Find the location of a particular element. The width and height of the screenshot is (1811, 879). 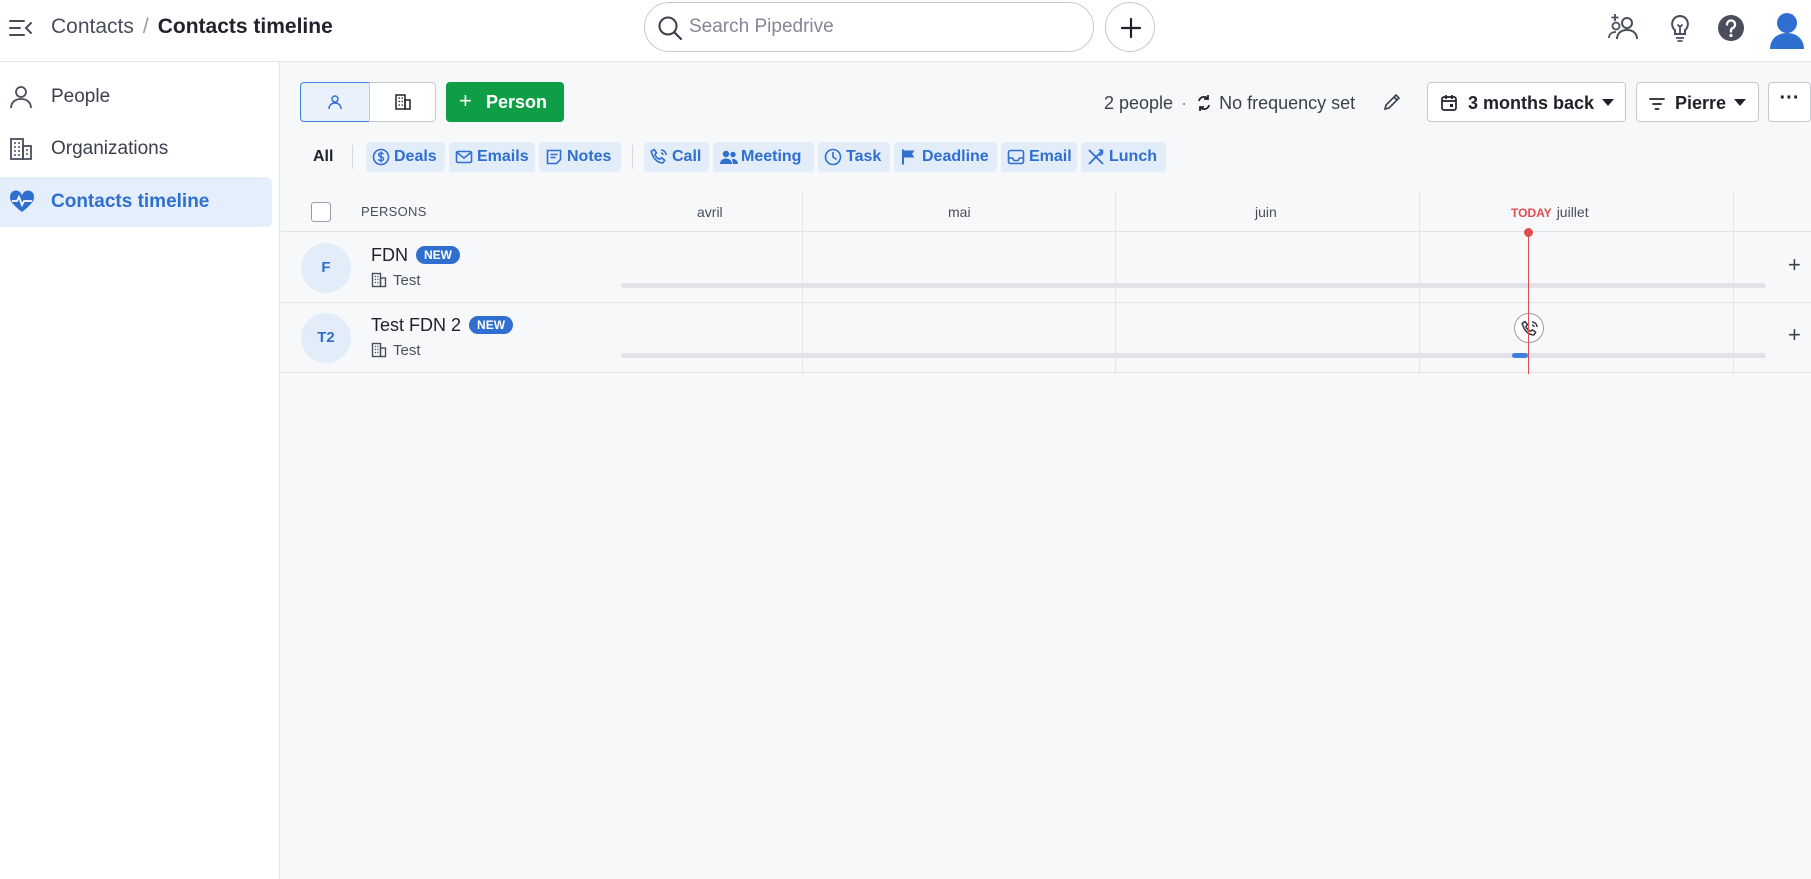

timeline-header: PERSONS avril mai juin TODAY juillet is located at coordinates (1046, 212).